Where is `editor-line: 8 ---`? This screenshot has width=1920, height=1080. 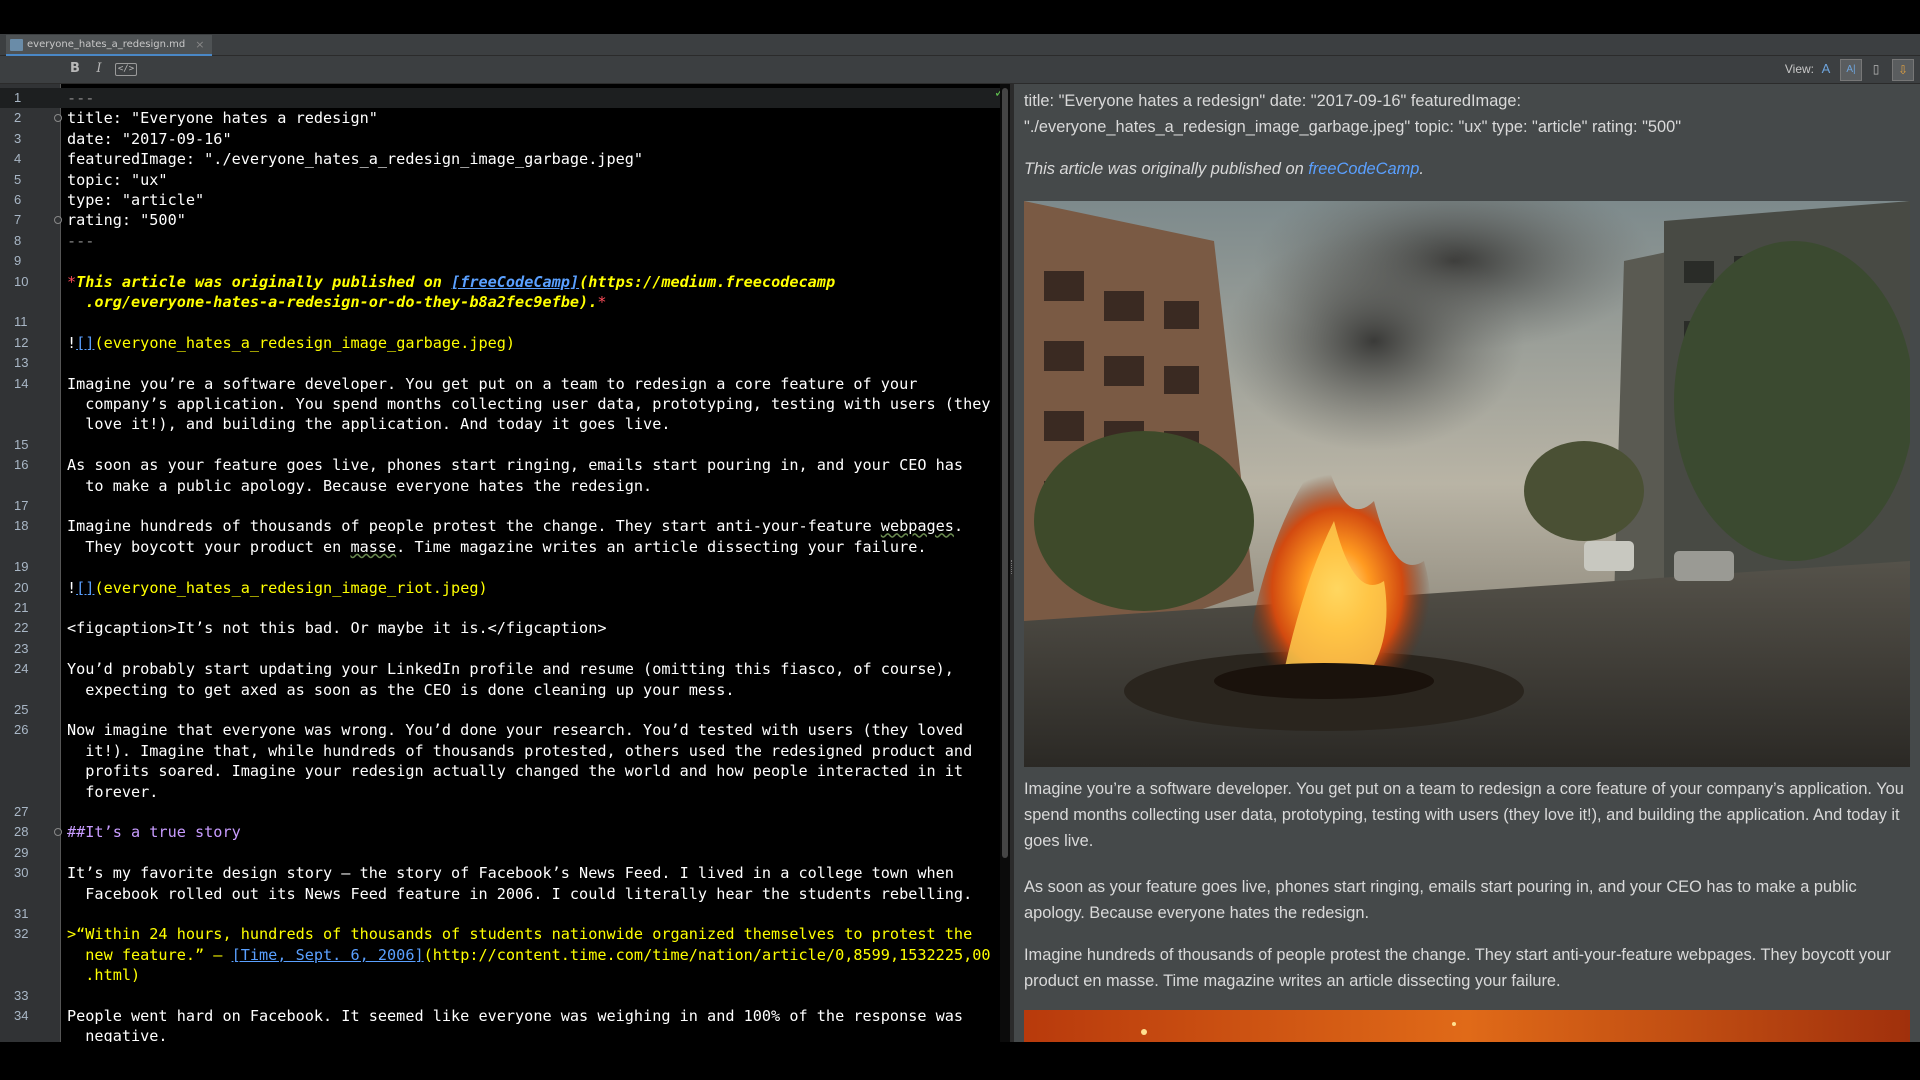 editor-line: 8 --- is located at coordinates (500, 241).